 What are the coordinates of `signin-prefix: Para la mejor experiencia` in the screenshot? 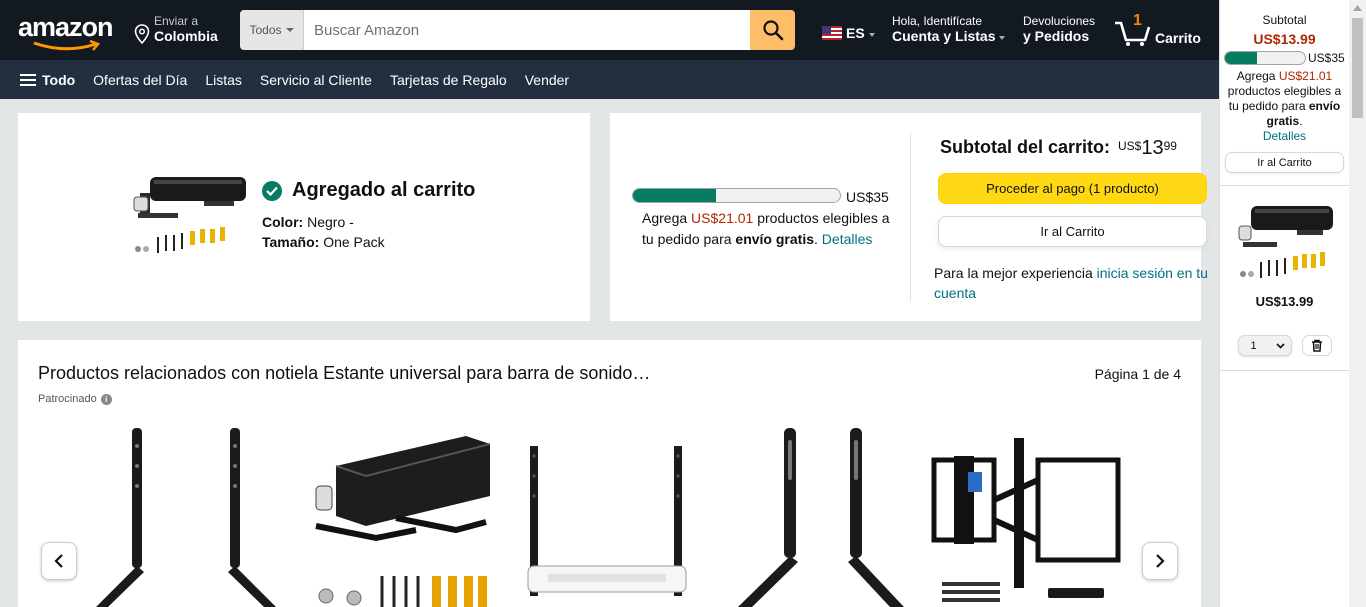 It's located at (1013, 273).